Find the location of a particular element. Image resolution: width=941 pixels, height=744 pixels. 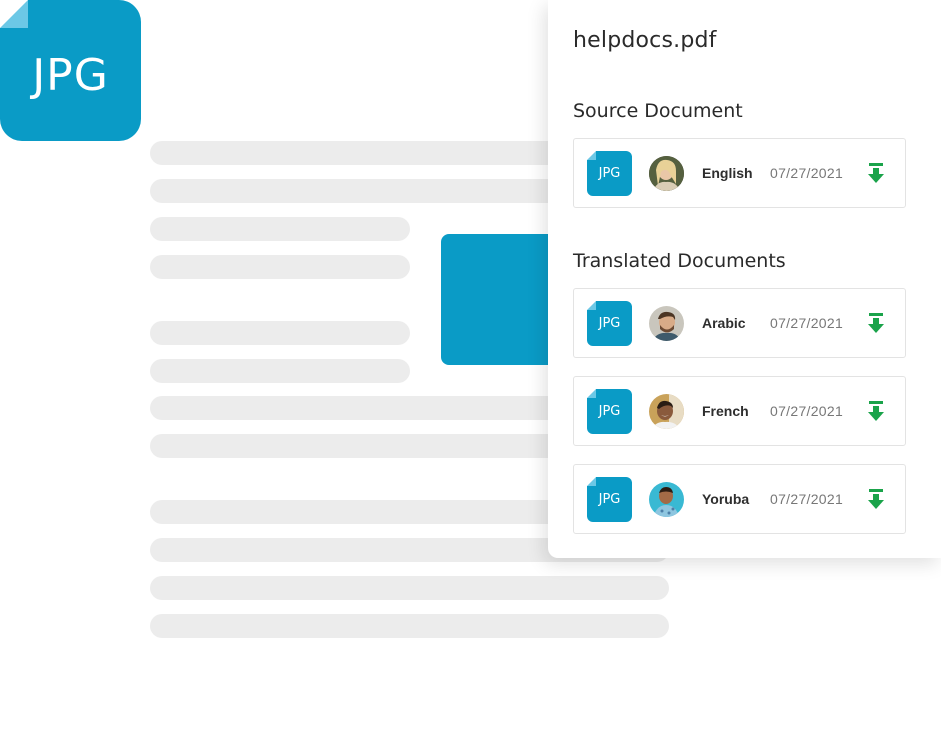

language-label: French is located at coordinates (725, 411).